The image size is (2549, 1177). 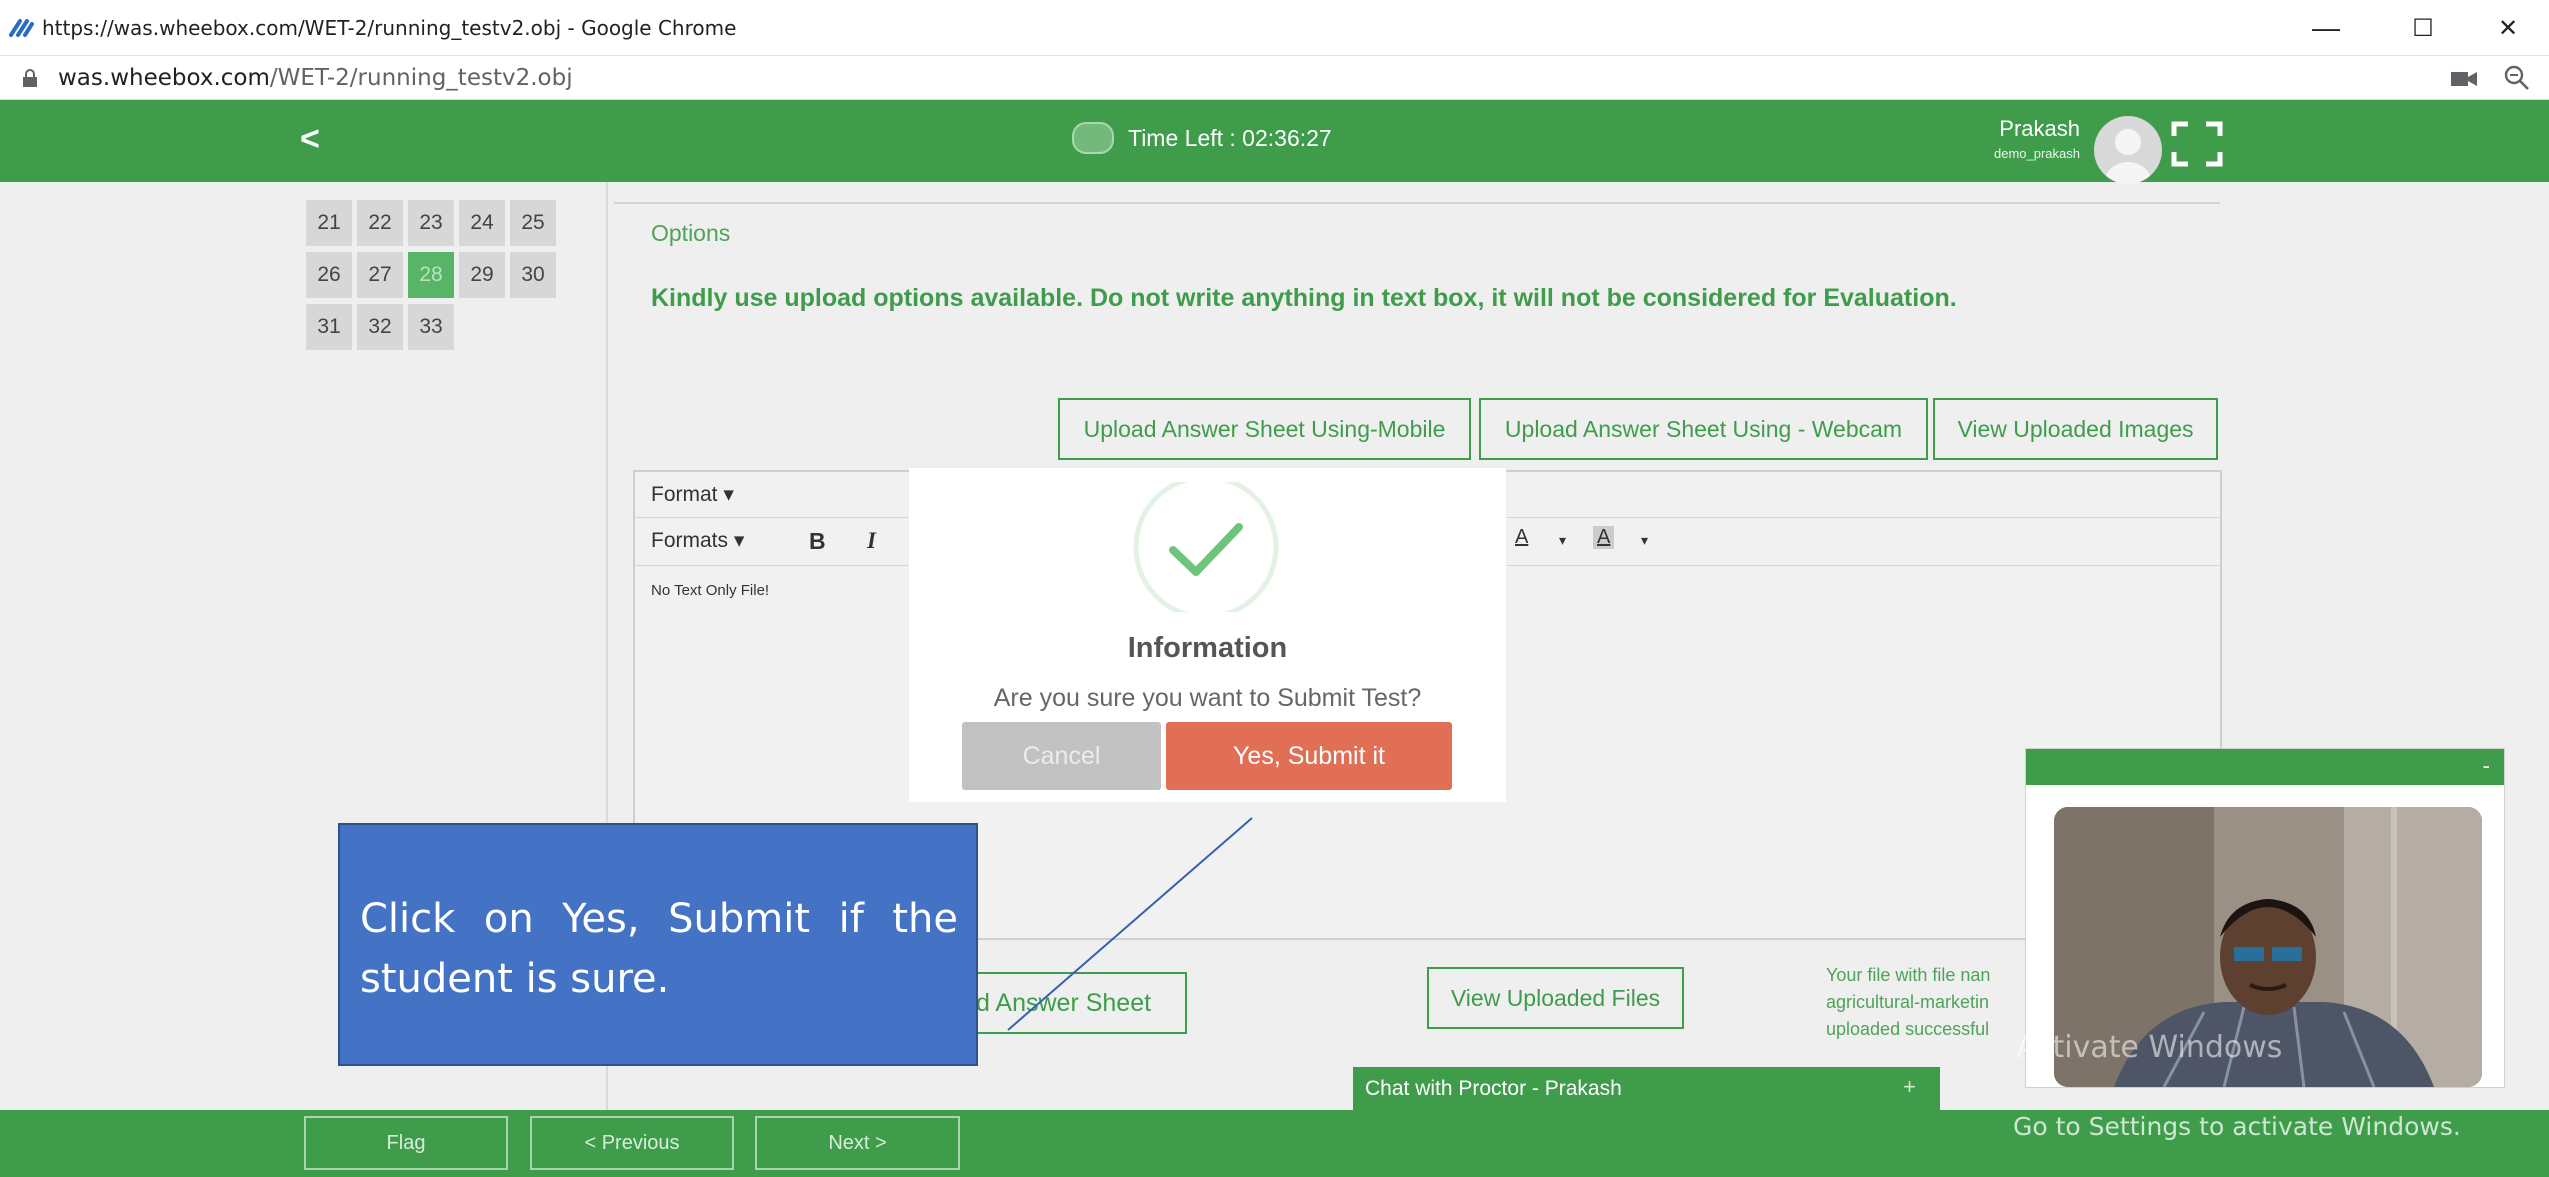 I want to click on url-text: was.wheebox.com/WET-2/running_testv2.obj, so click(x=315, y=78).